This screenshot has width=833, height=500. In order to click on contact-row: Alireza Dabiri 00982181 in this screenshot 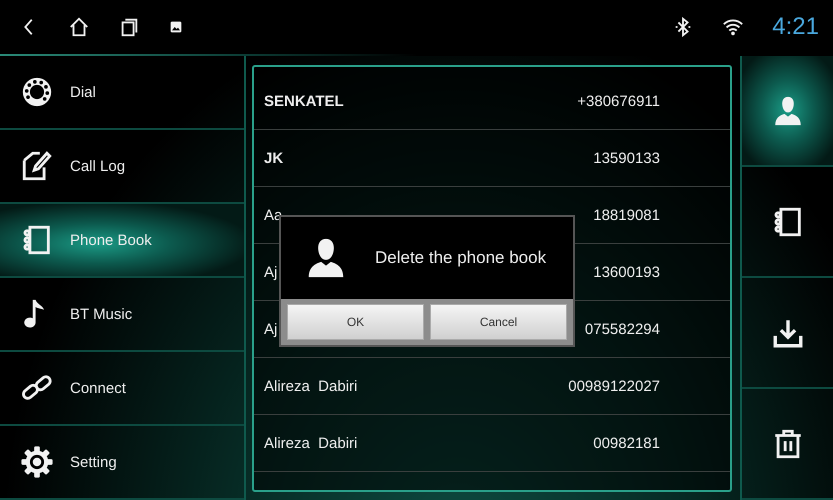, I will do `click(492, 443)`.